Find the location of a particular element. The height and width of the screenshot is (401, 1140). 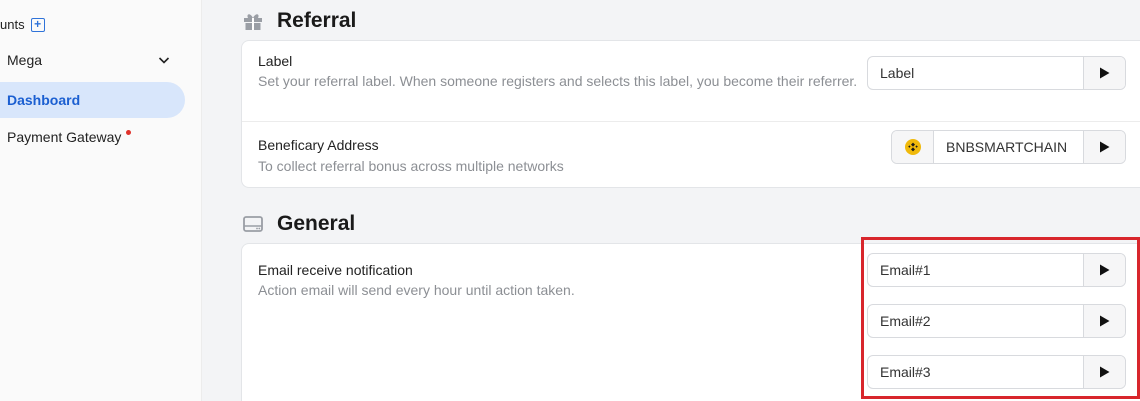

sidebar-item-label: Mega is located at coordinates (25, 60).